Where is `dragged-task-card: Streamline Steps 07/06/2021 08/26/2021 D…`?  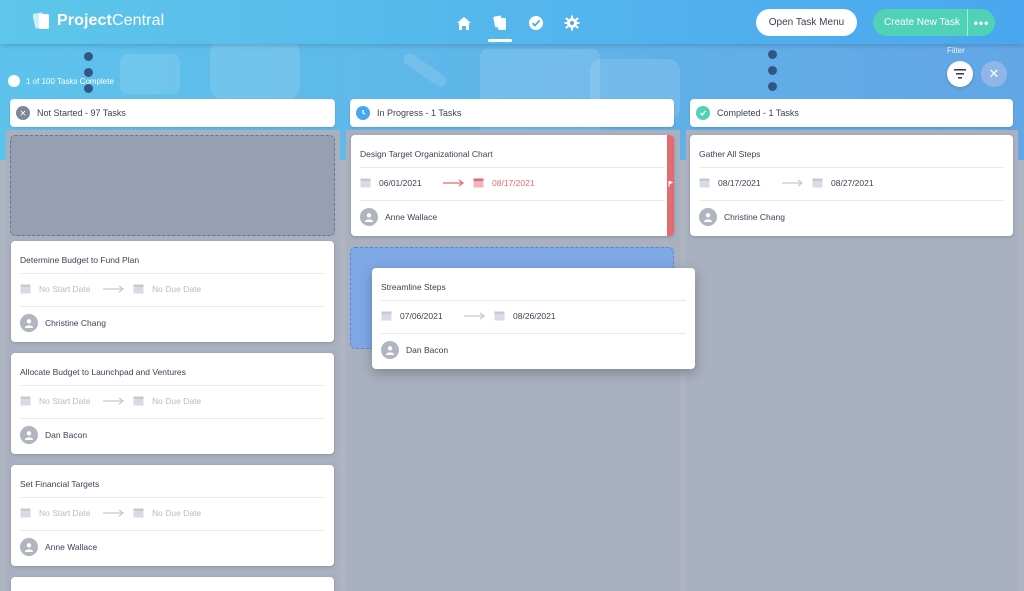
dragged-task-card: Streamline Steps 07/06/2021 08/26/2021 D… is located at coordinates (533, 318).